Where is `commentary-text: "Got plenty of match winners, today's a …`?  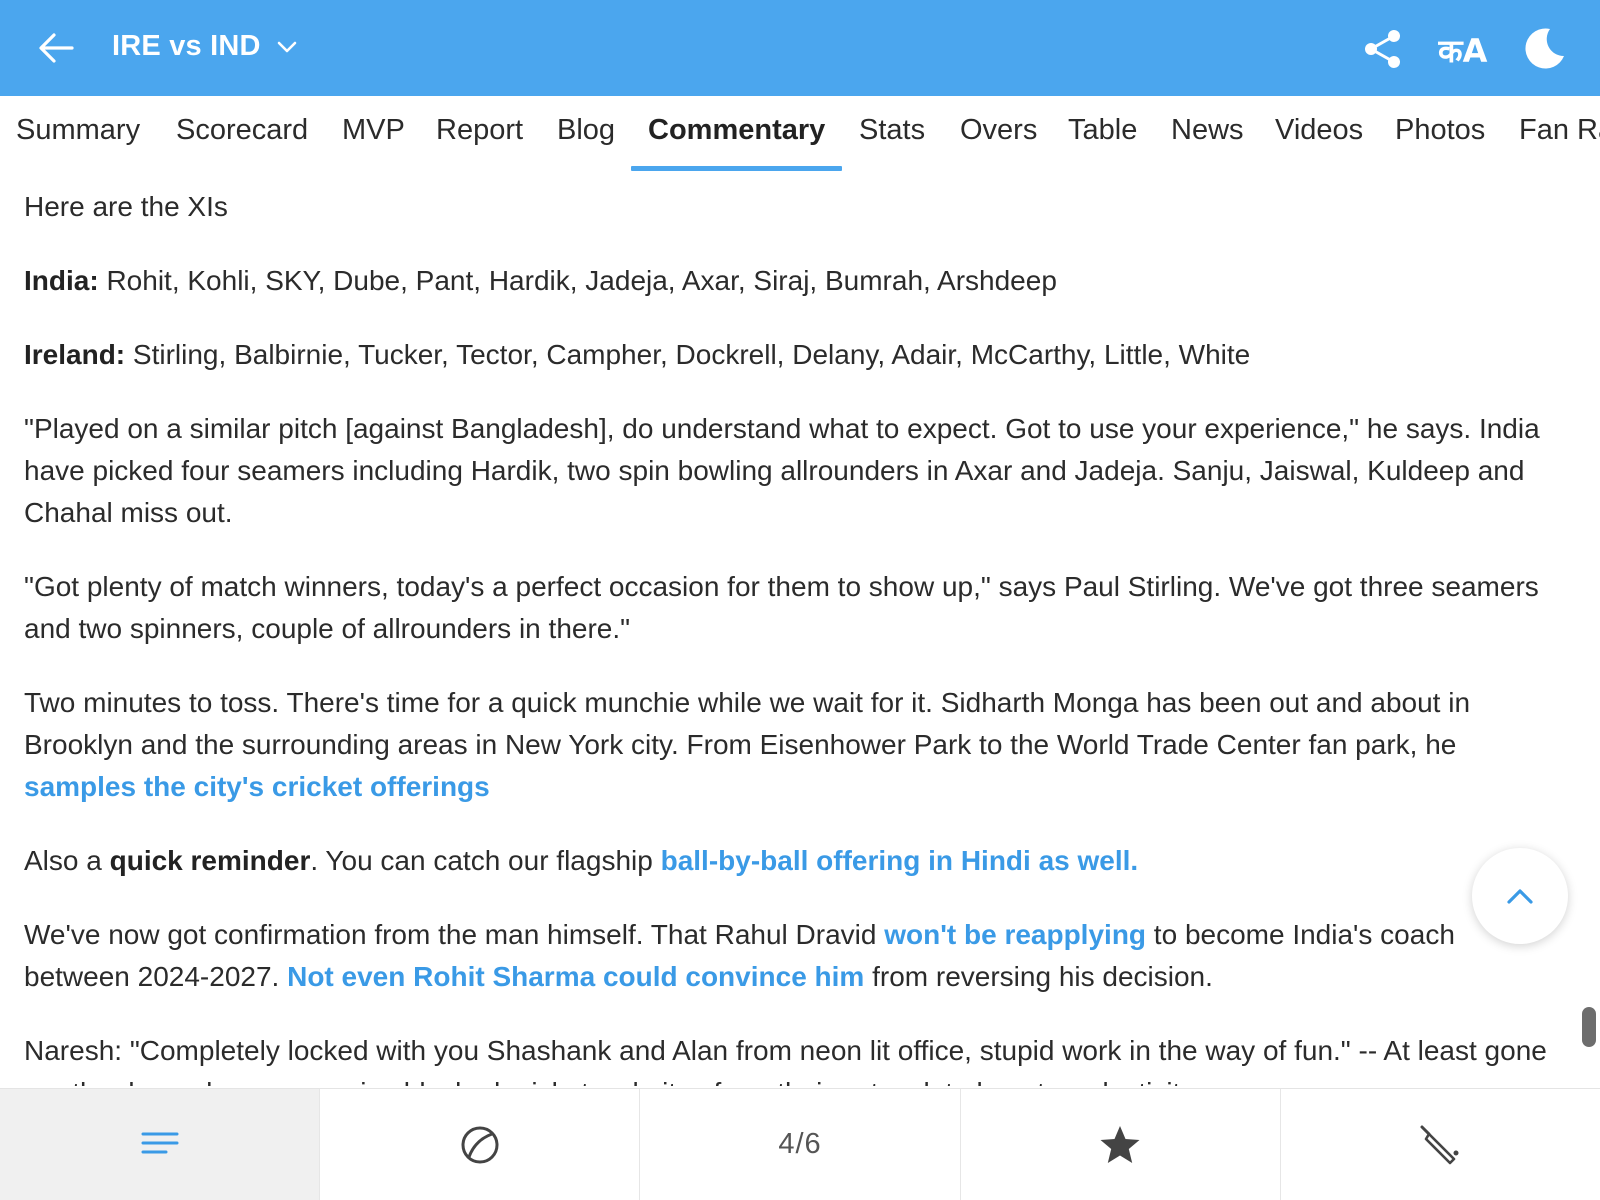 commentary-text: "Got plenty of match winners, today's a … is located at coordinates (781, 607).